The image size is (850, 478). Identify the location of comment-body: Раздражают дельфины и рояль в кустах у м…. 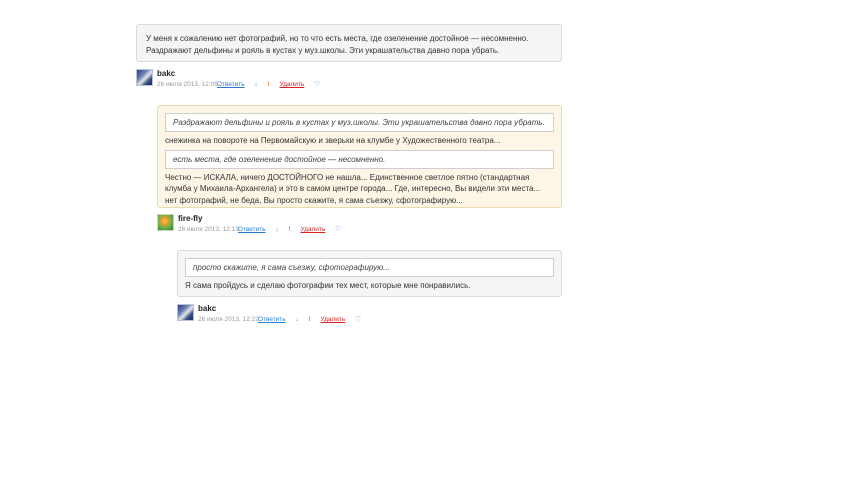
(359, 156).